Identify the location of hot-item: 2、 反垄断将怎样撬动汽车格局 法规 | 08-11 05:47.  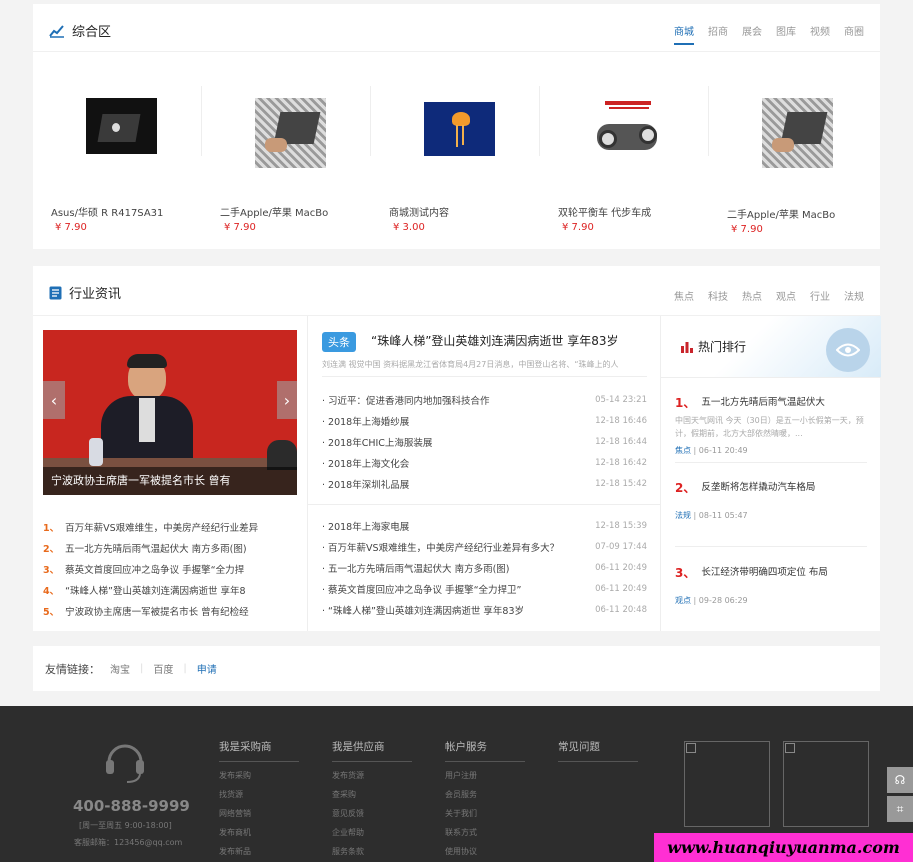
(775, 500).